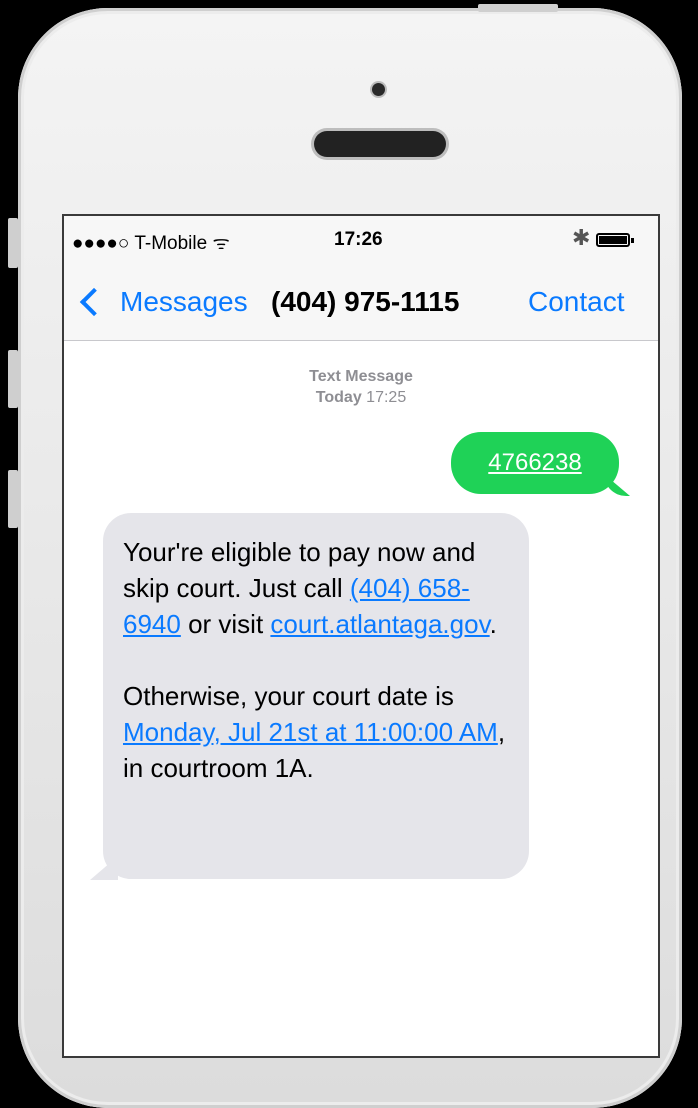  Describe the element at coordinates (386, 397) in the screenshot. I see `thread-time: 17:25` at that location.